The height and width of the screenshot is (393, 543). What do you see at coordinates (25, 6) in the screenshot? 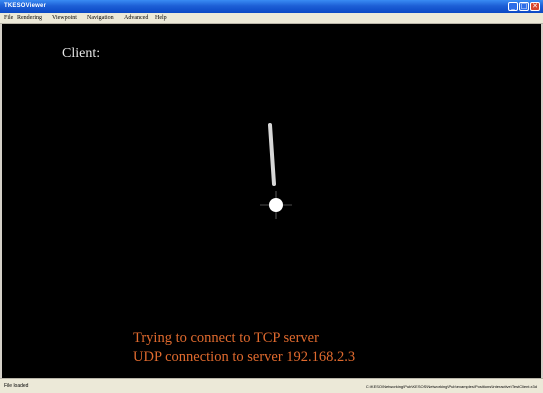
I see `window-title: TKESOViewer` at bounding box center [25, 6].